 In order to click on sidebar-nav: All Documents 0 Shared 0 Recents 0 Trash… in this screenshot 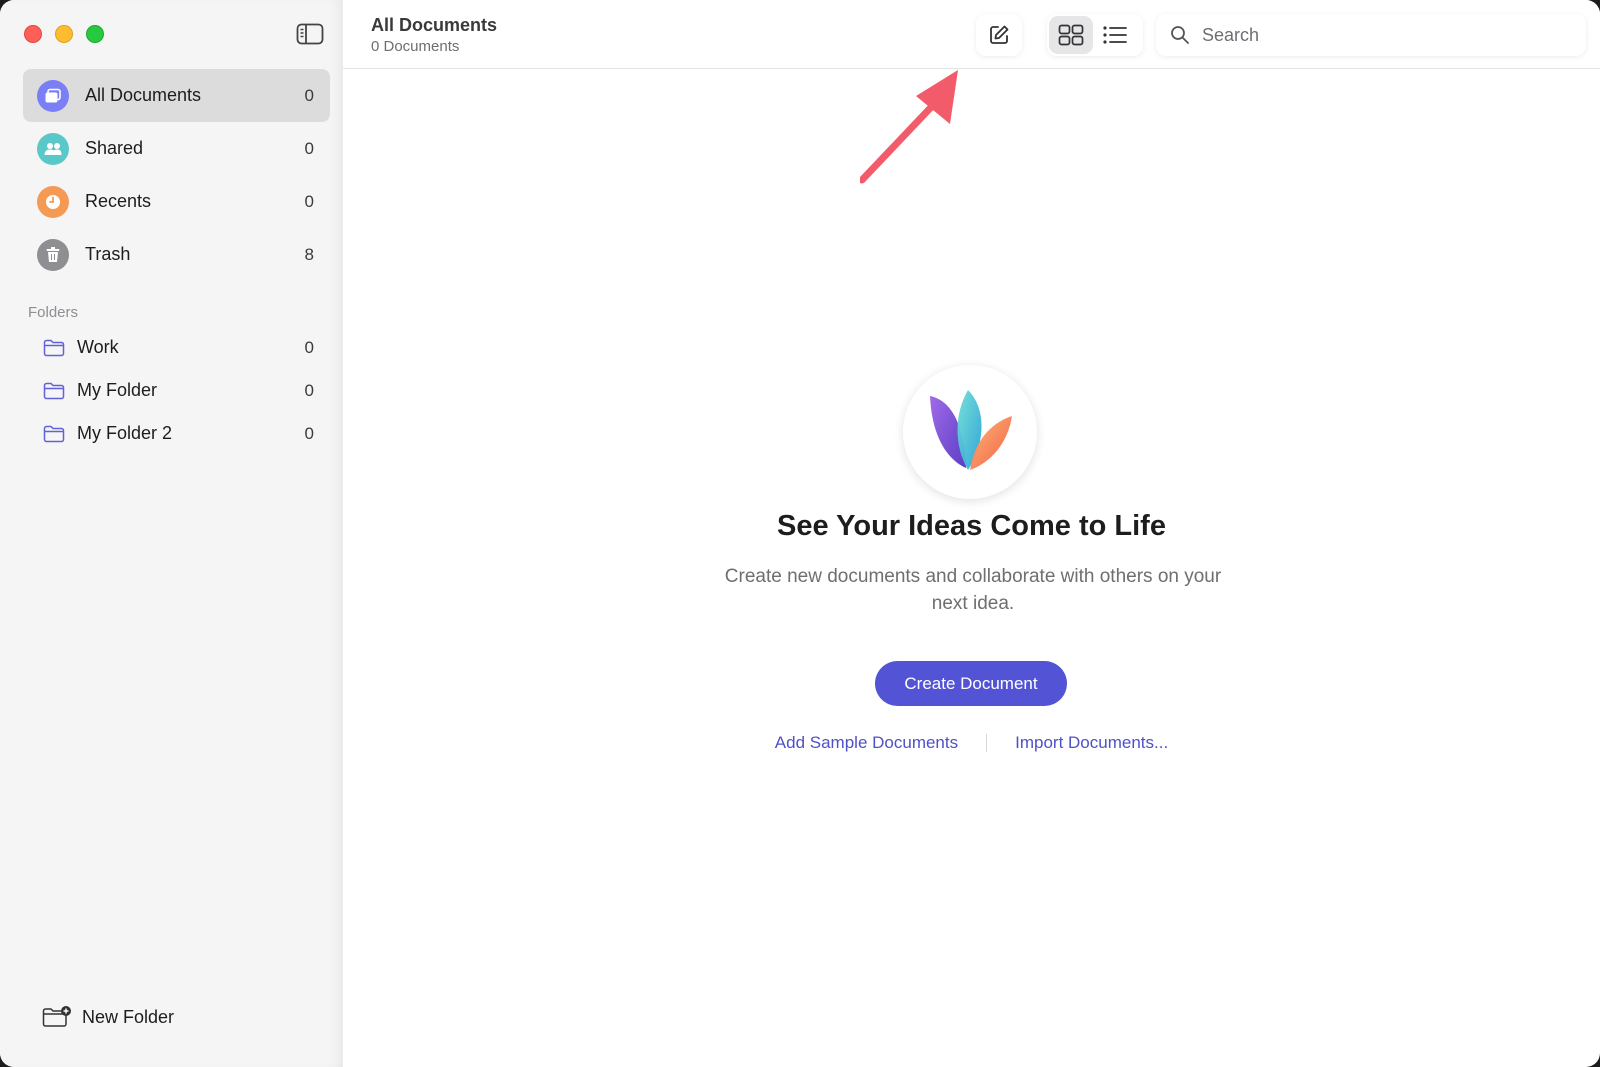, I will do `click(176, 175)`.